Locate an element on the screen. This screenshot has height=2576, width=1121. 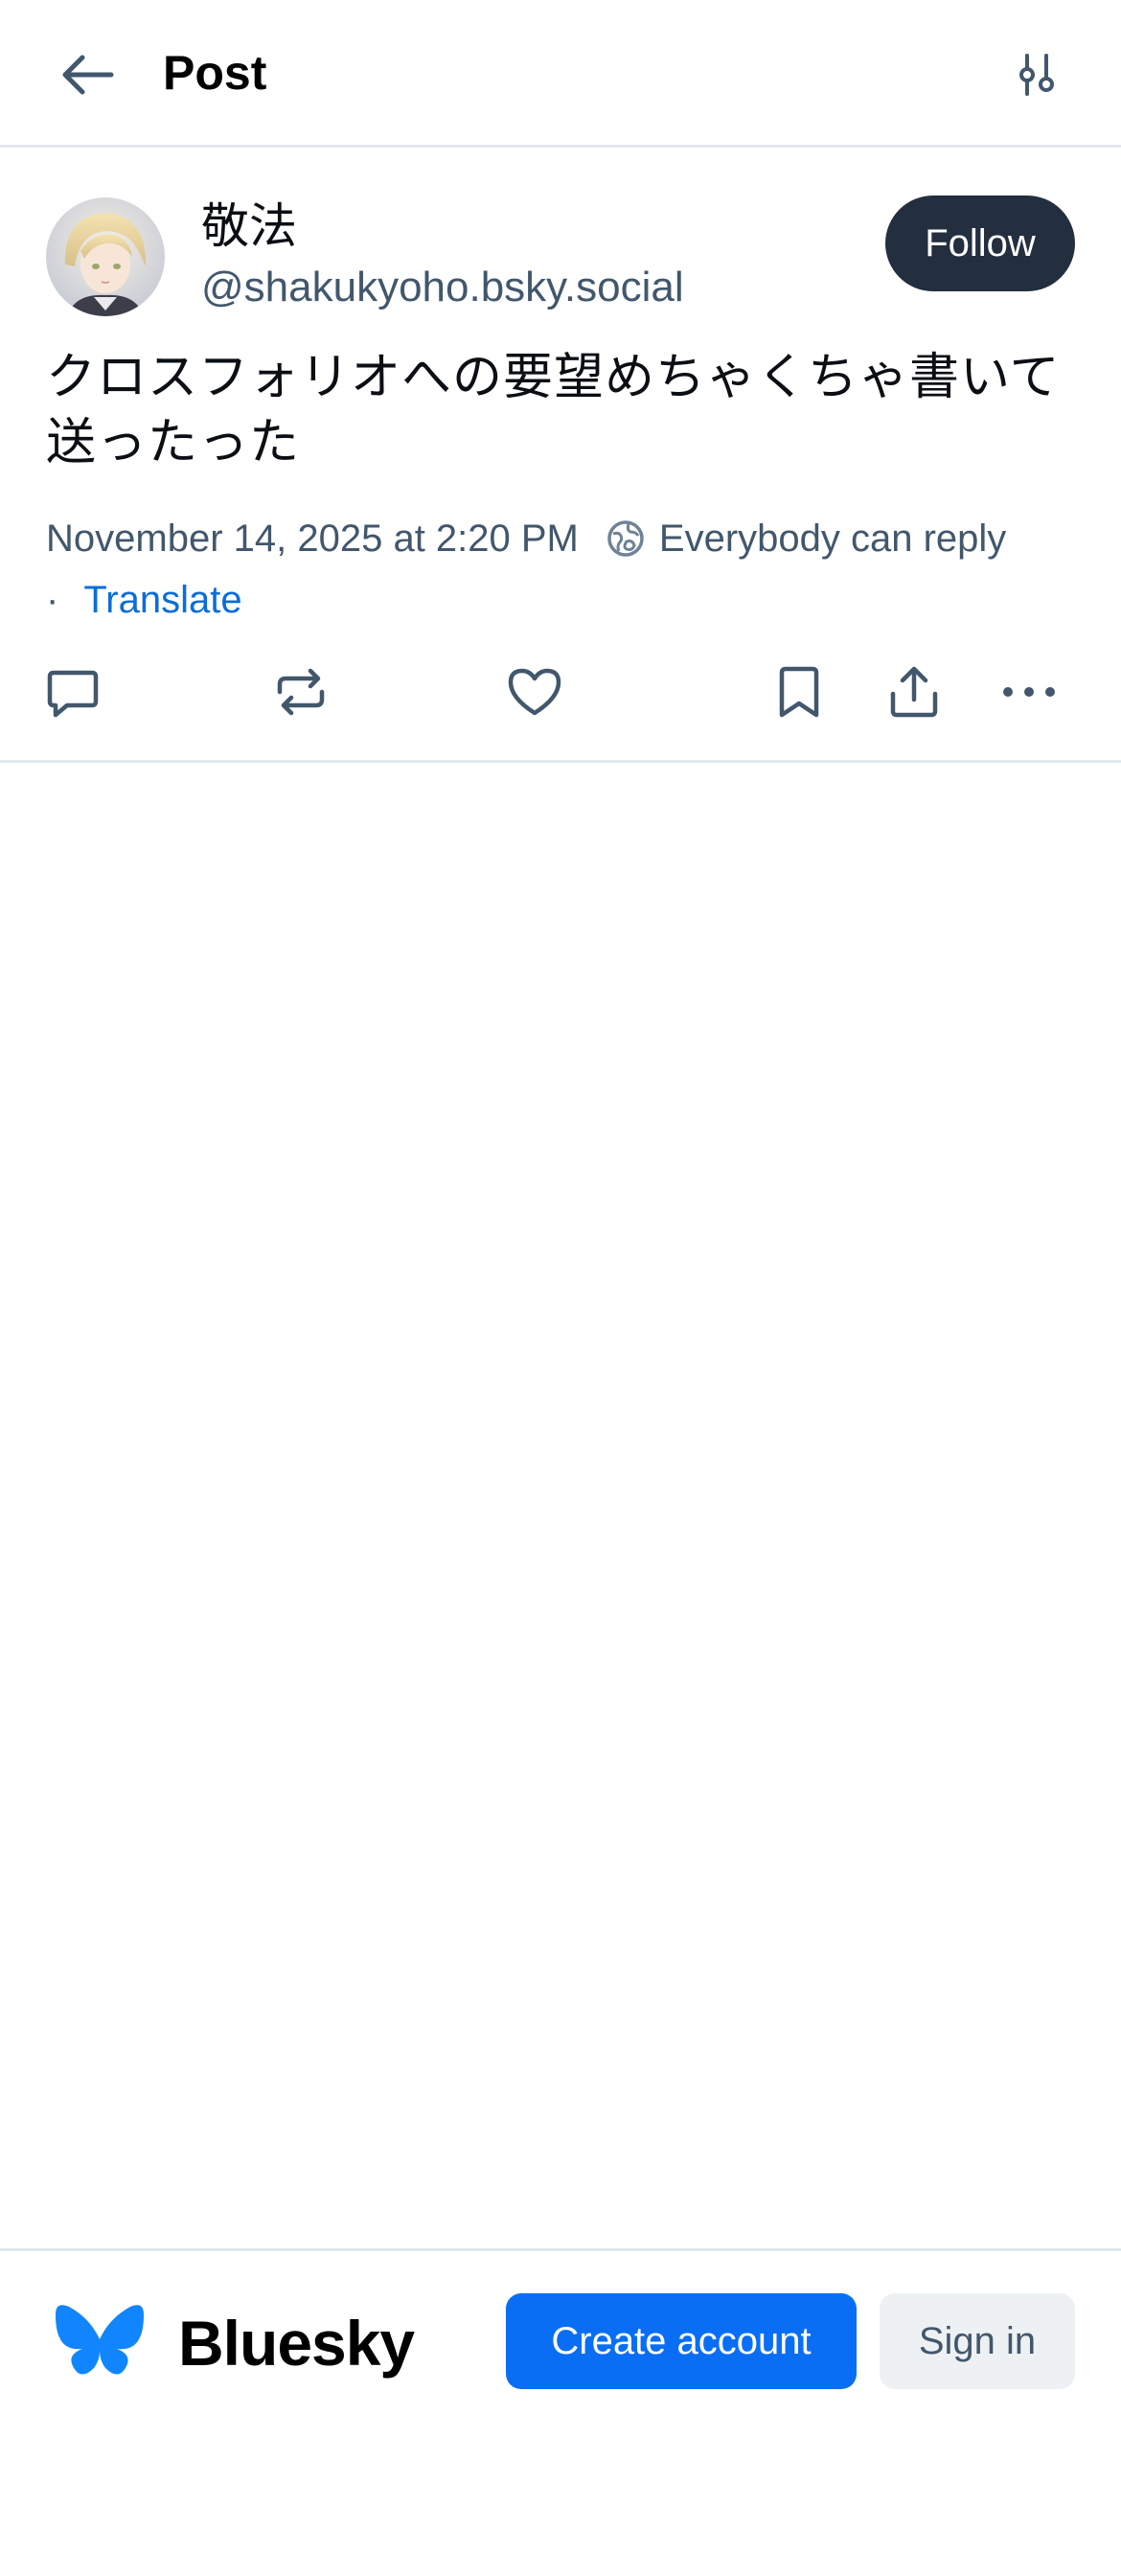
globe-icon is located at coordinates (626, 538).